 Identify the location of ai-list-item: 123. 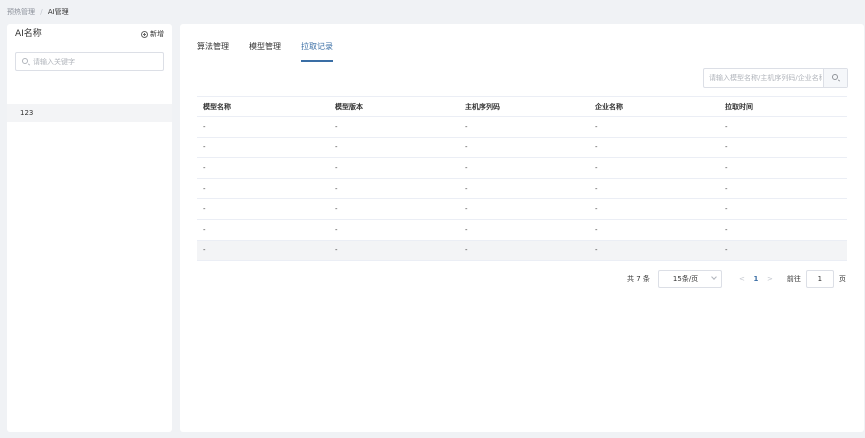
(89, 113).